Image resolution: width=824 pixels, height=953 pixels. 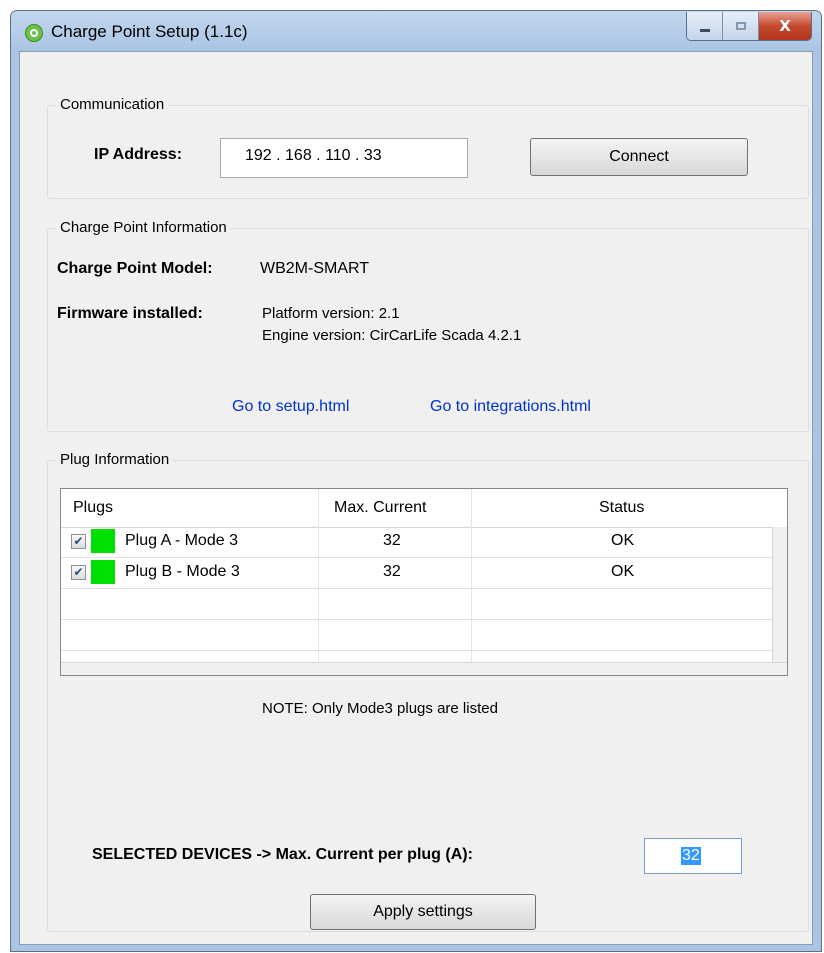 I want to click on plug-a-status: OK, so click(x=623, y=540).